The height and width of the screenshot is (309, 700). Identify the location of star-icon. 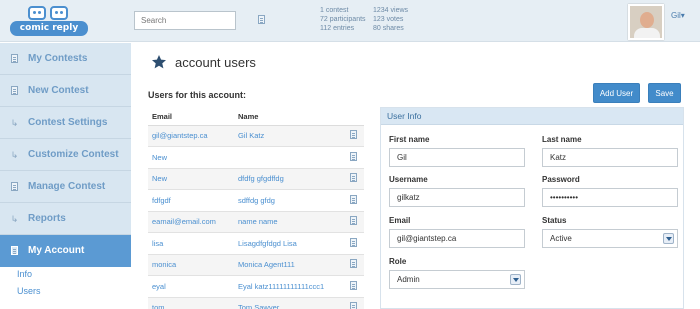
(159, 62).